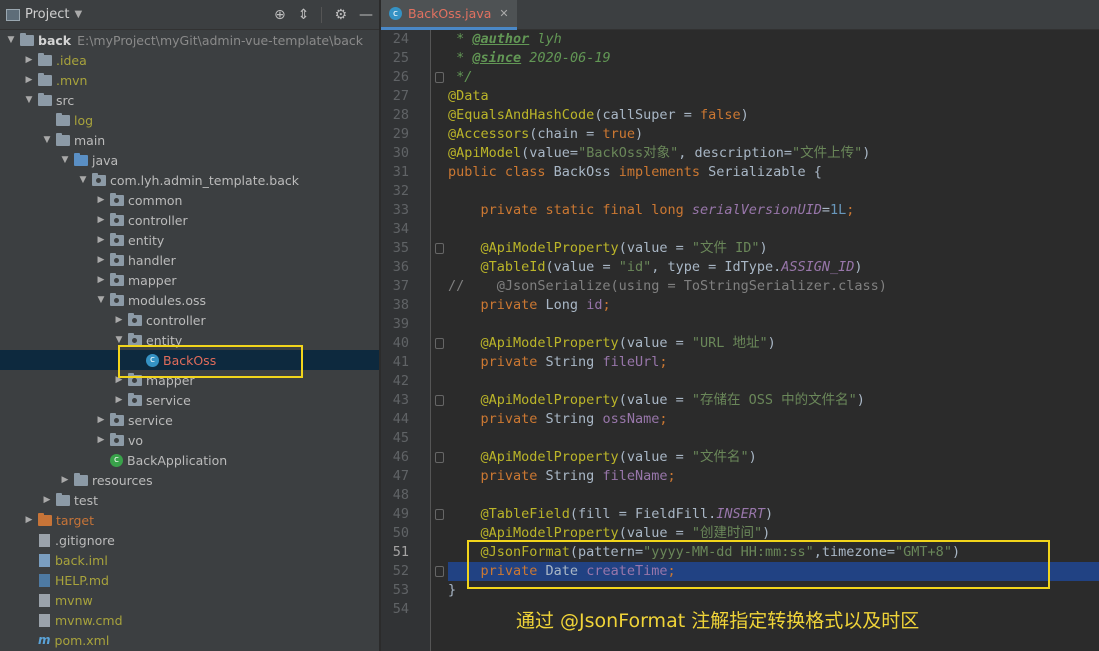 The image size is (1099, 651). I want to click on locate-file-icon: ⊕, so click(280, 15).